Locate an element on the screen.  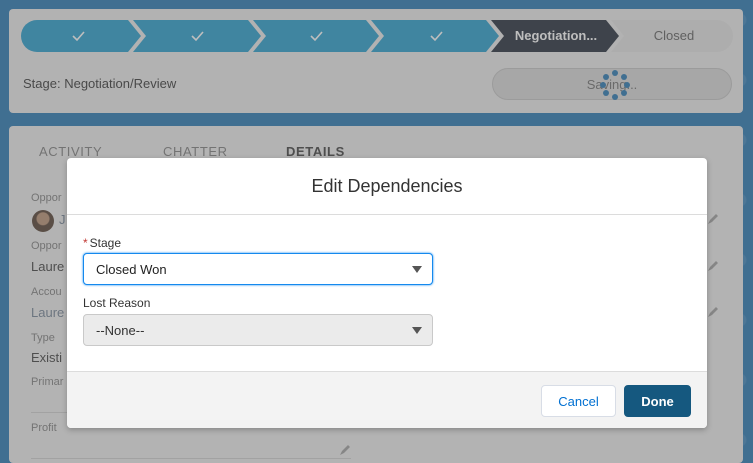
stage-label-text: Stage is located at coordinates (105, 243).